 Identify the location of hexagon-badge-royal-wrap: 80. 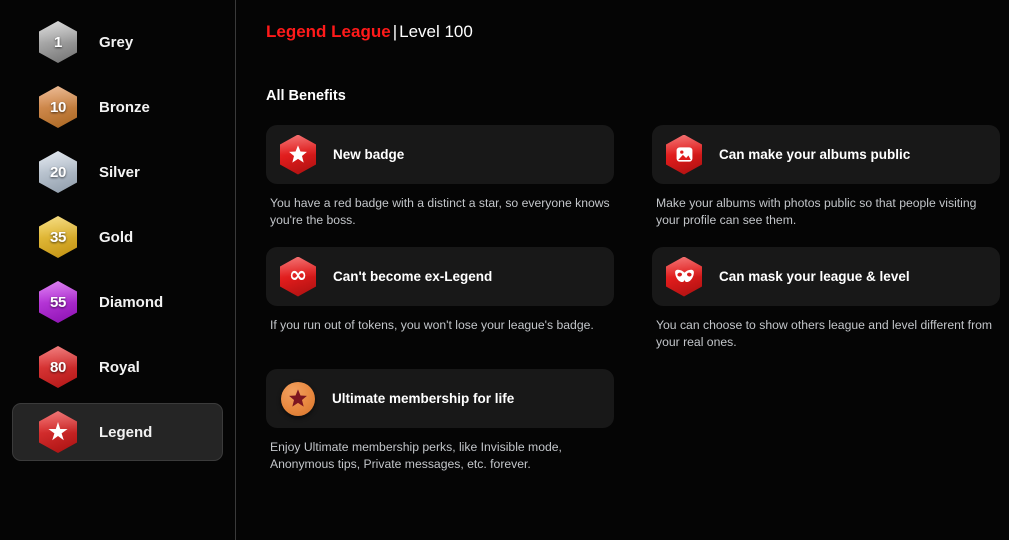
(58, 367).